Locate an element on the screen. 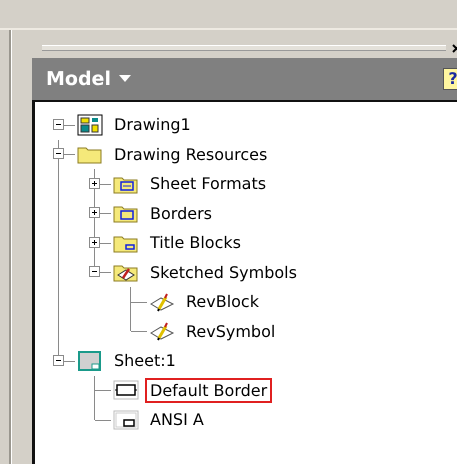 This screenshot has width=457, height=464. caret-icon is located at coordinates (124, 79).